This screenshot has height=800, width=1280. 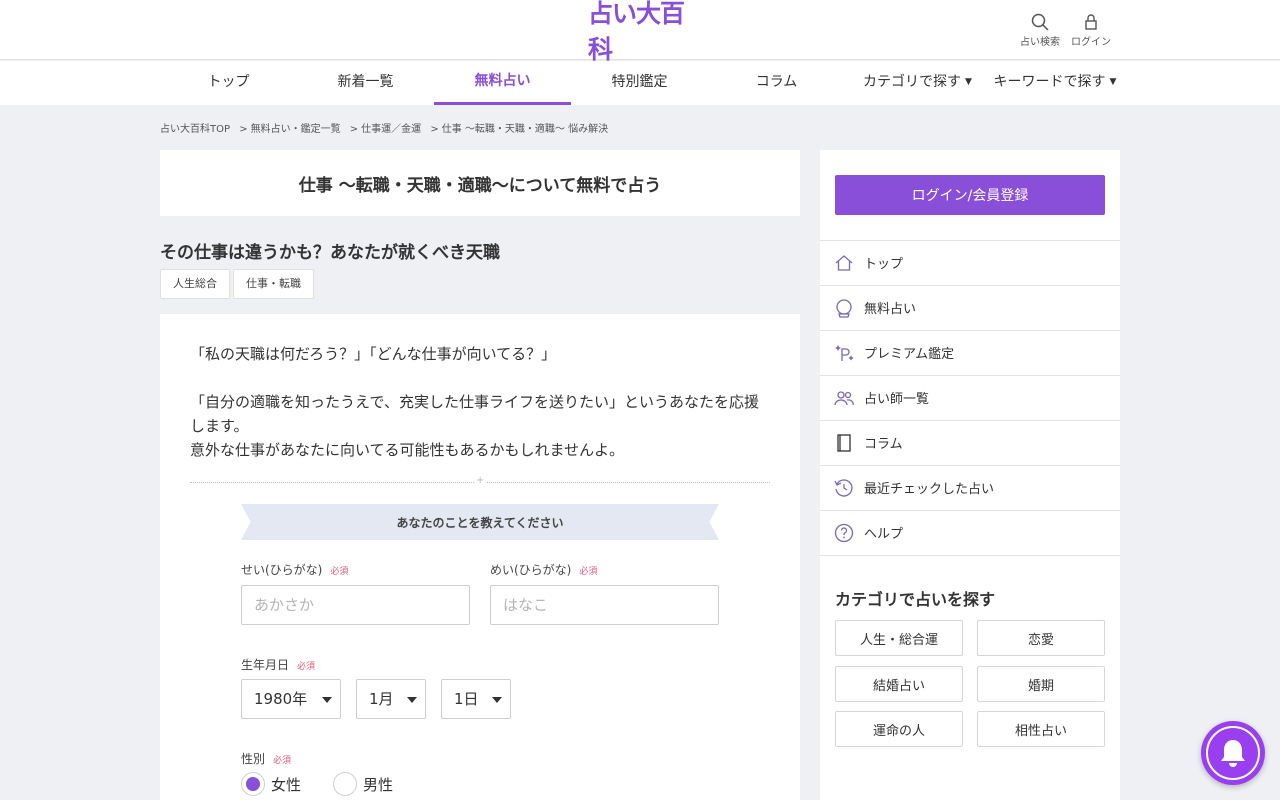 What do you see at coordinates (844, 443) in the screenshot?
I see `book-icon` at bounding box center [844, 443].